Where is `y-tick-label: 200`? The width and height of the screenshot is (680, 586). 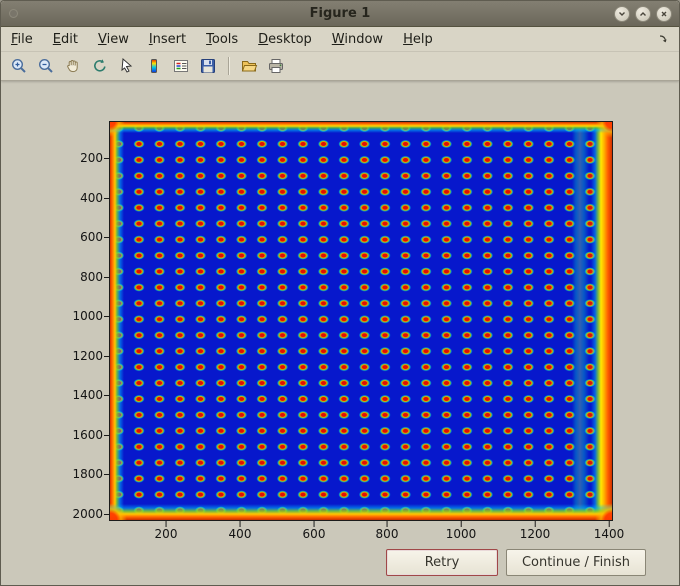
y-tick-label: 200 is located at coordinates (84, 158).